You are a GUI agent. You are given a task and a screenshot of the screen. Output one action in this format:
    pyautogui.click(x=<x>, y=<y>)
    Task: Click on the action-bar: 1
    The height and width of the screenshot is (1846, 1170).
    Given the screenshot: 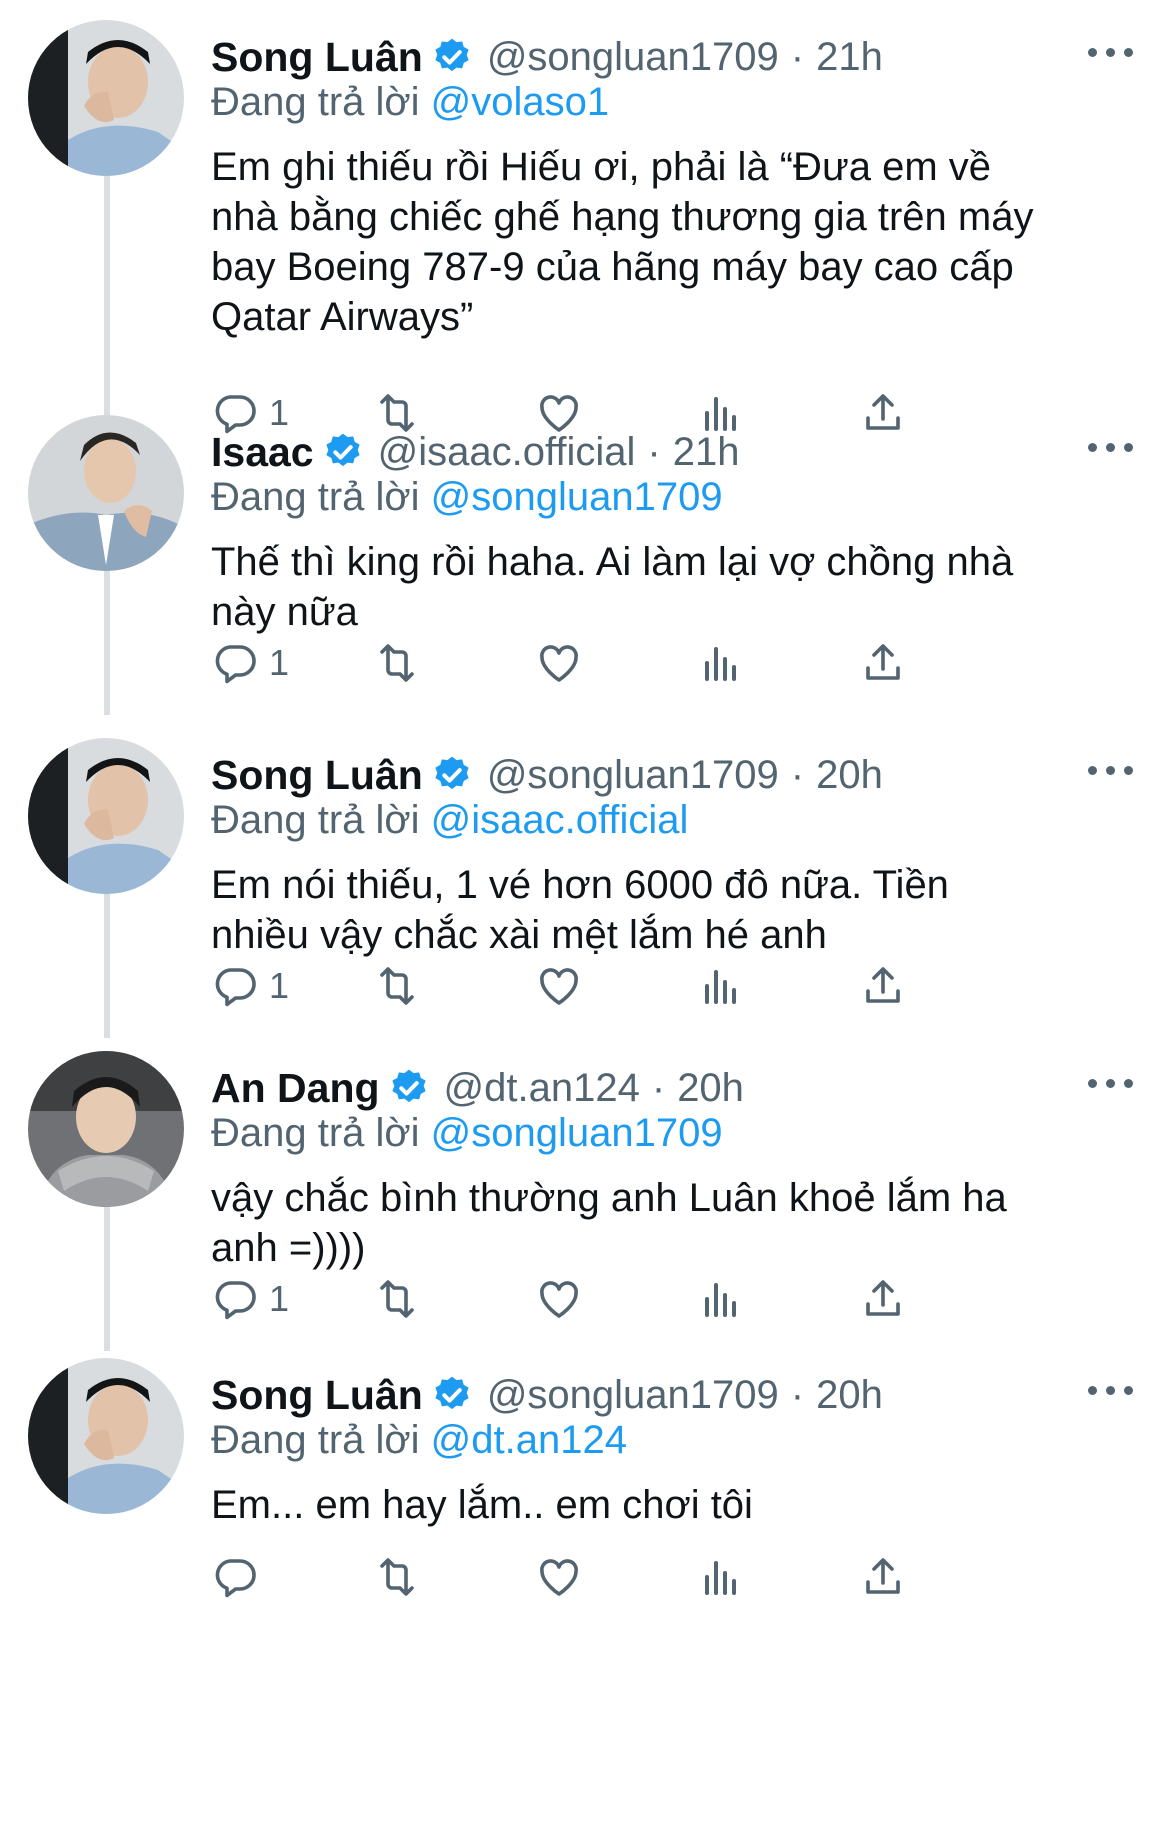 What is the action you would take?
    pyautogui.click(x=681, y=986)
    